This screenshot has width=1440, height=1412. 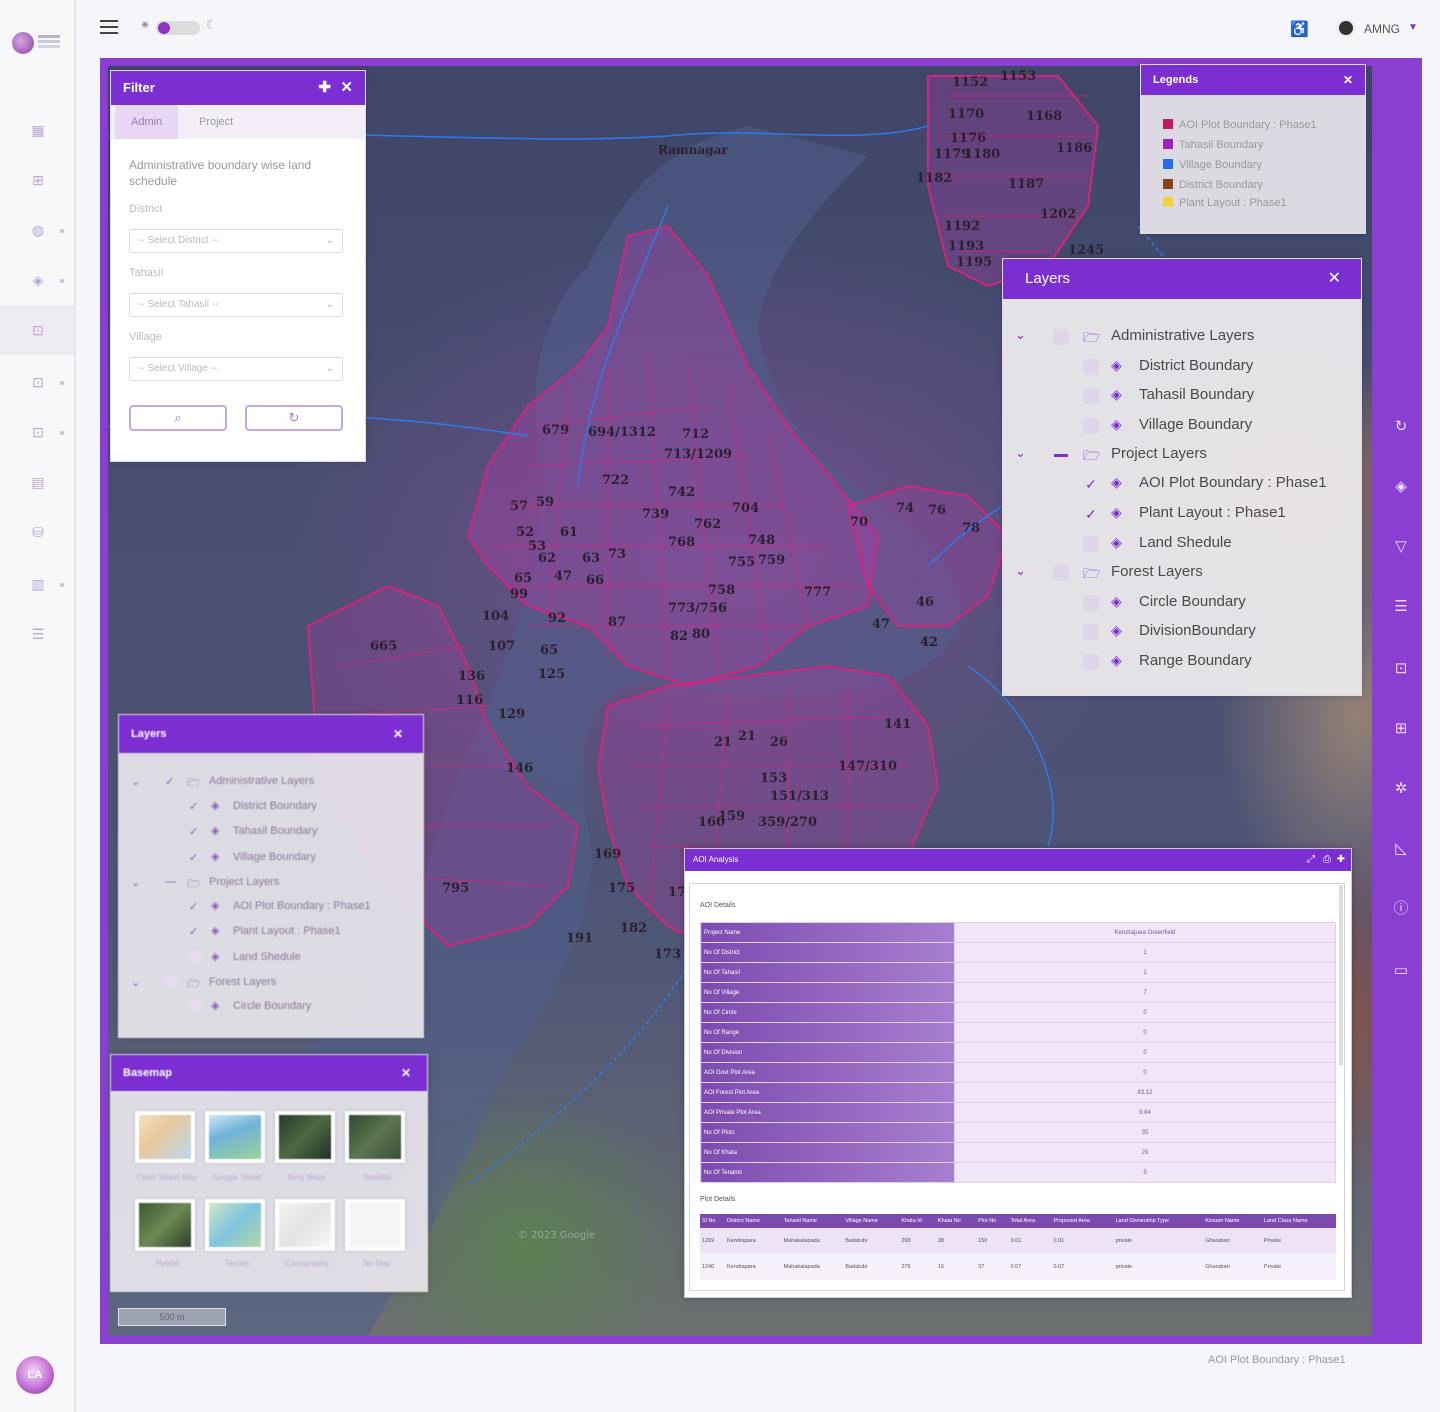 I want to click on scrollbar, so click(x=1341, y=975).